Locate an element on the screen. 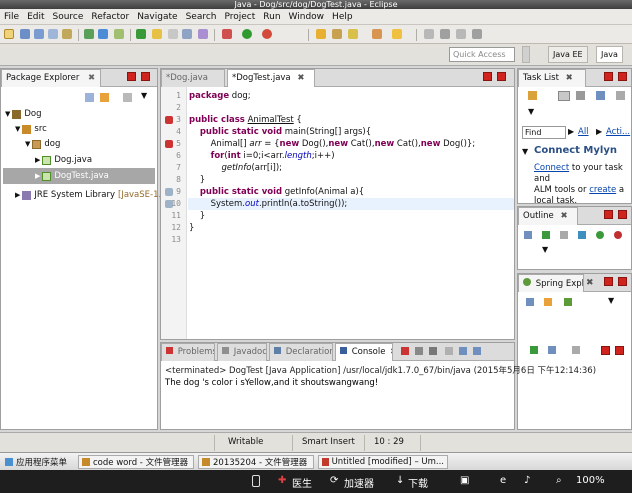 This screenshot has width=632, height=493. menu-source: Source is located at coordinates (68, 17).